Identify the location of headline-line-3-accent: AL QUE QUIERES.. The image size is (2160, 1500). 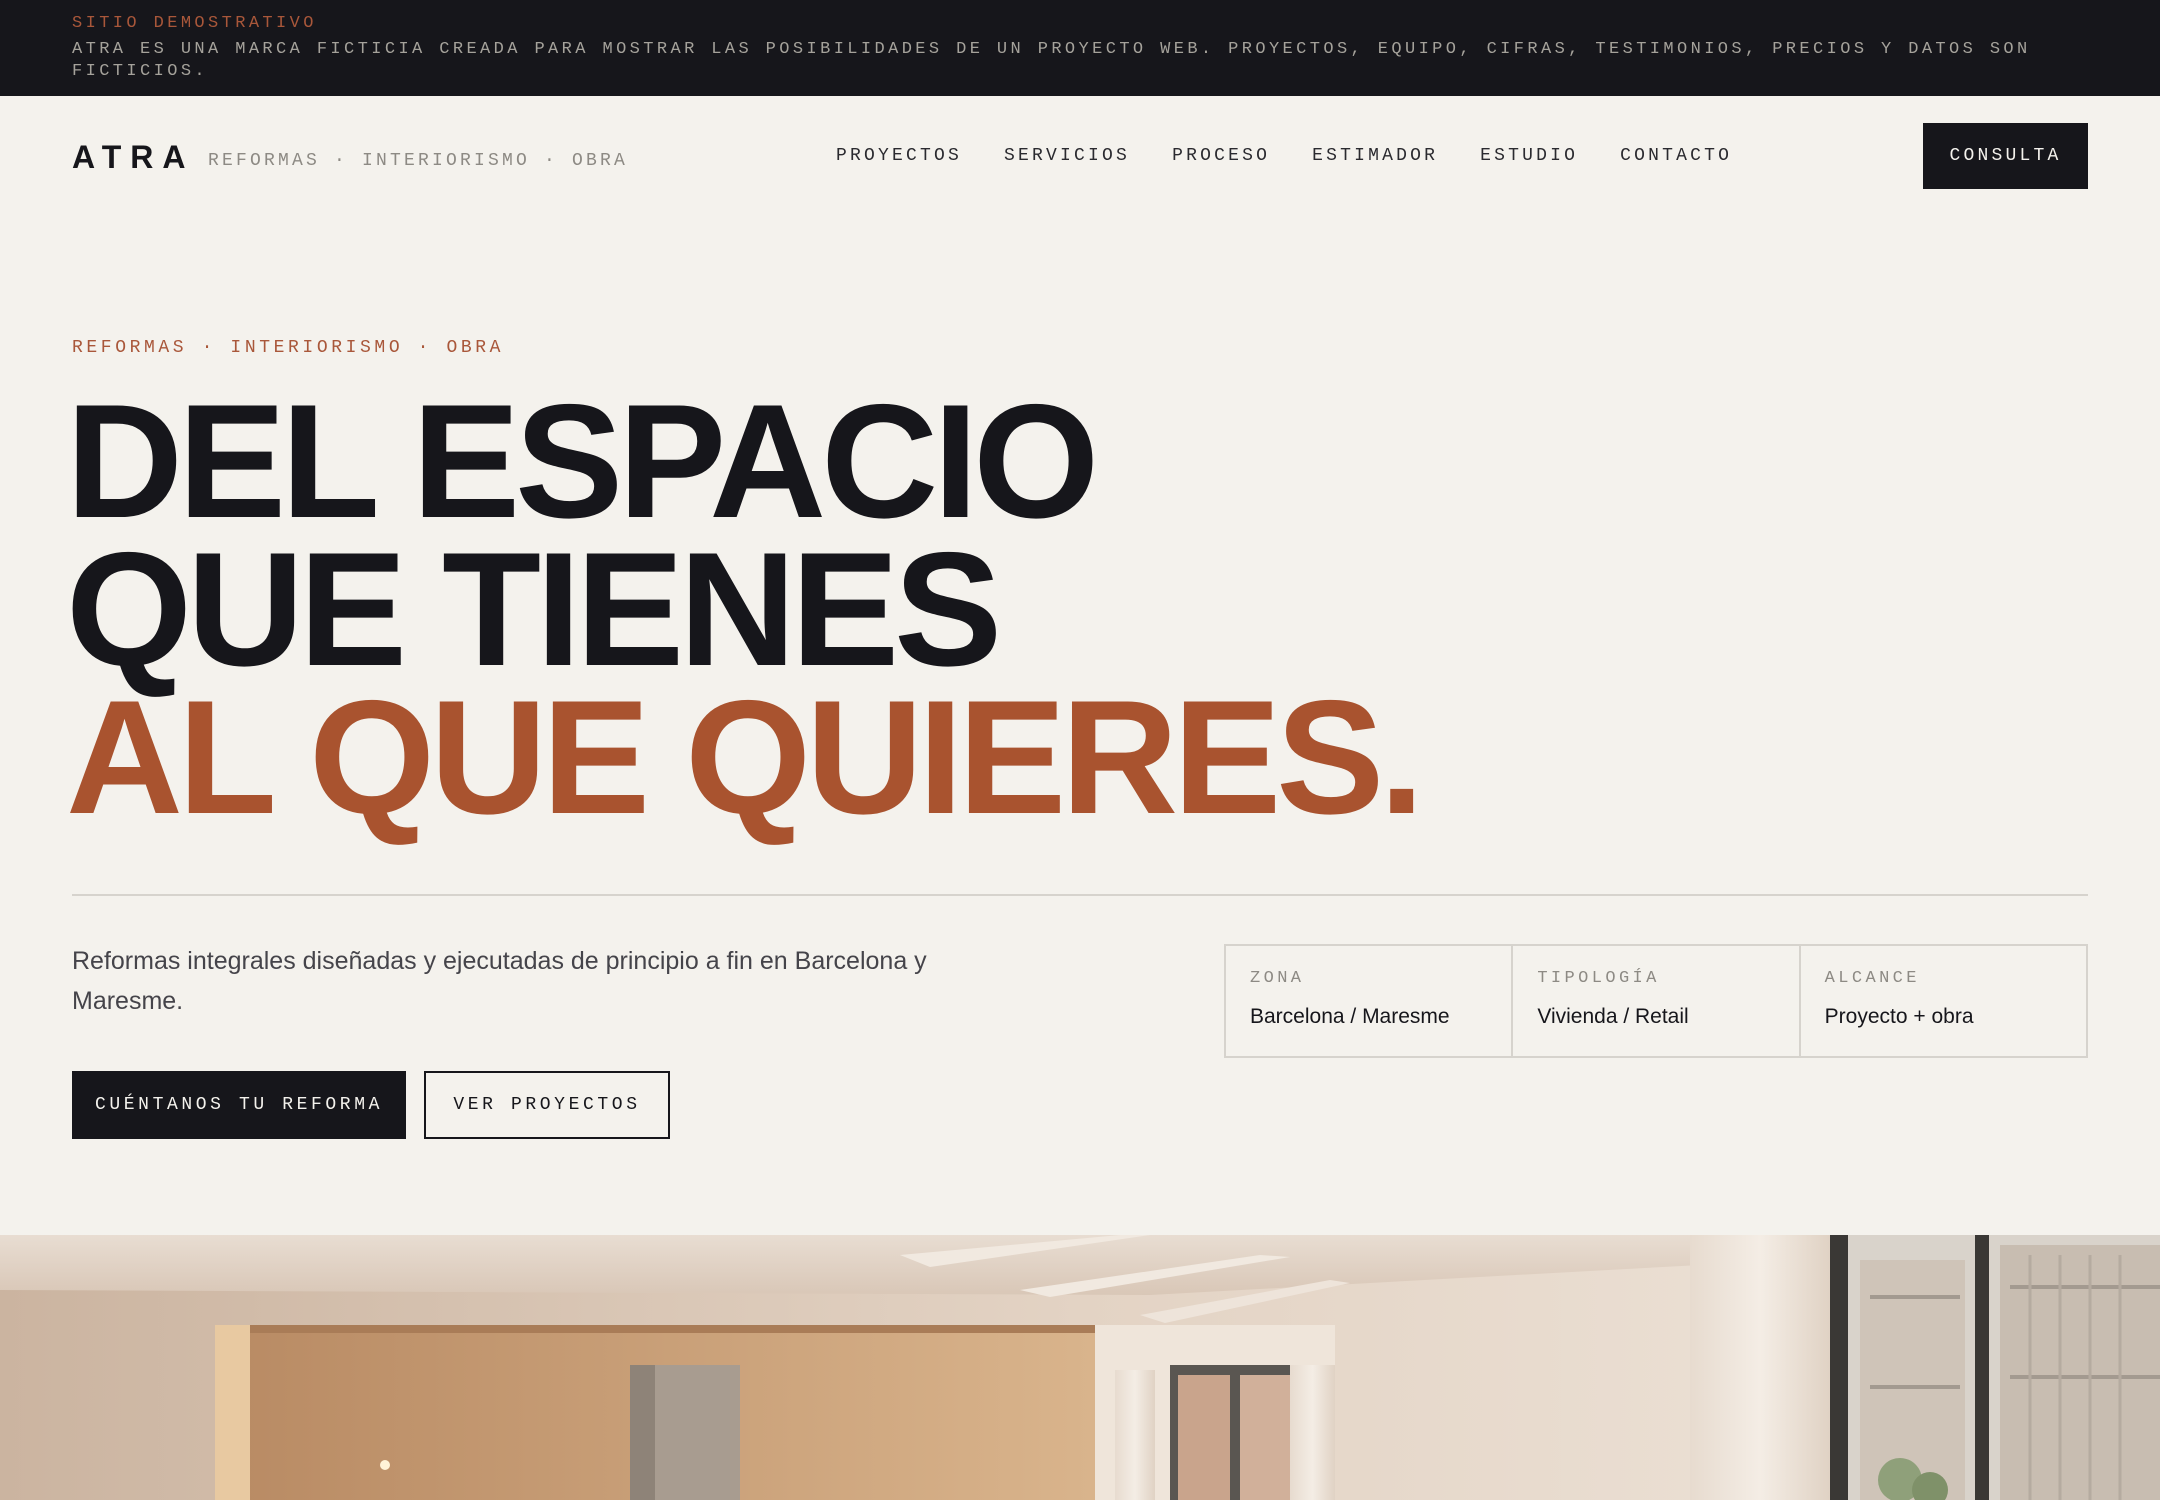
(745, 757).